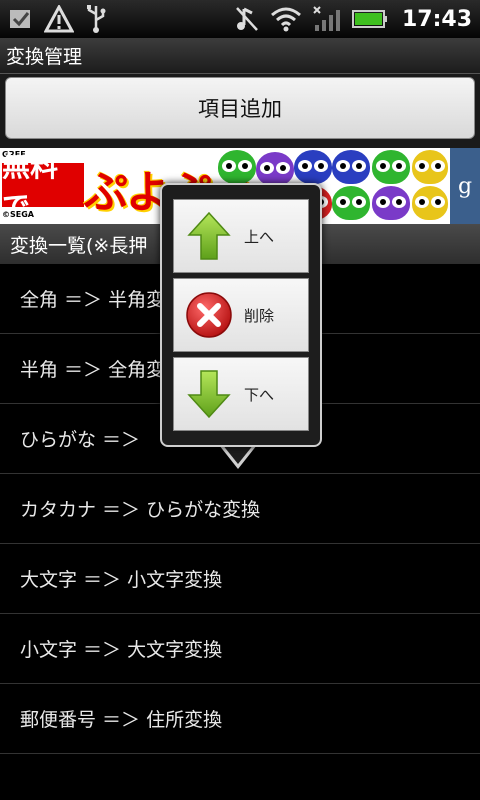  What do you see at coordinates (240, 56) in the screenshot?
I see `title-bar: 変換管理` at bounding box center [240, 56].